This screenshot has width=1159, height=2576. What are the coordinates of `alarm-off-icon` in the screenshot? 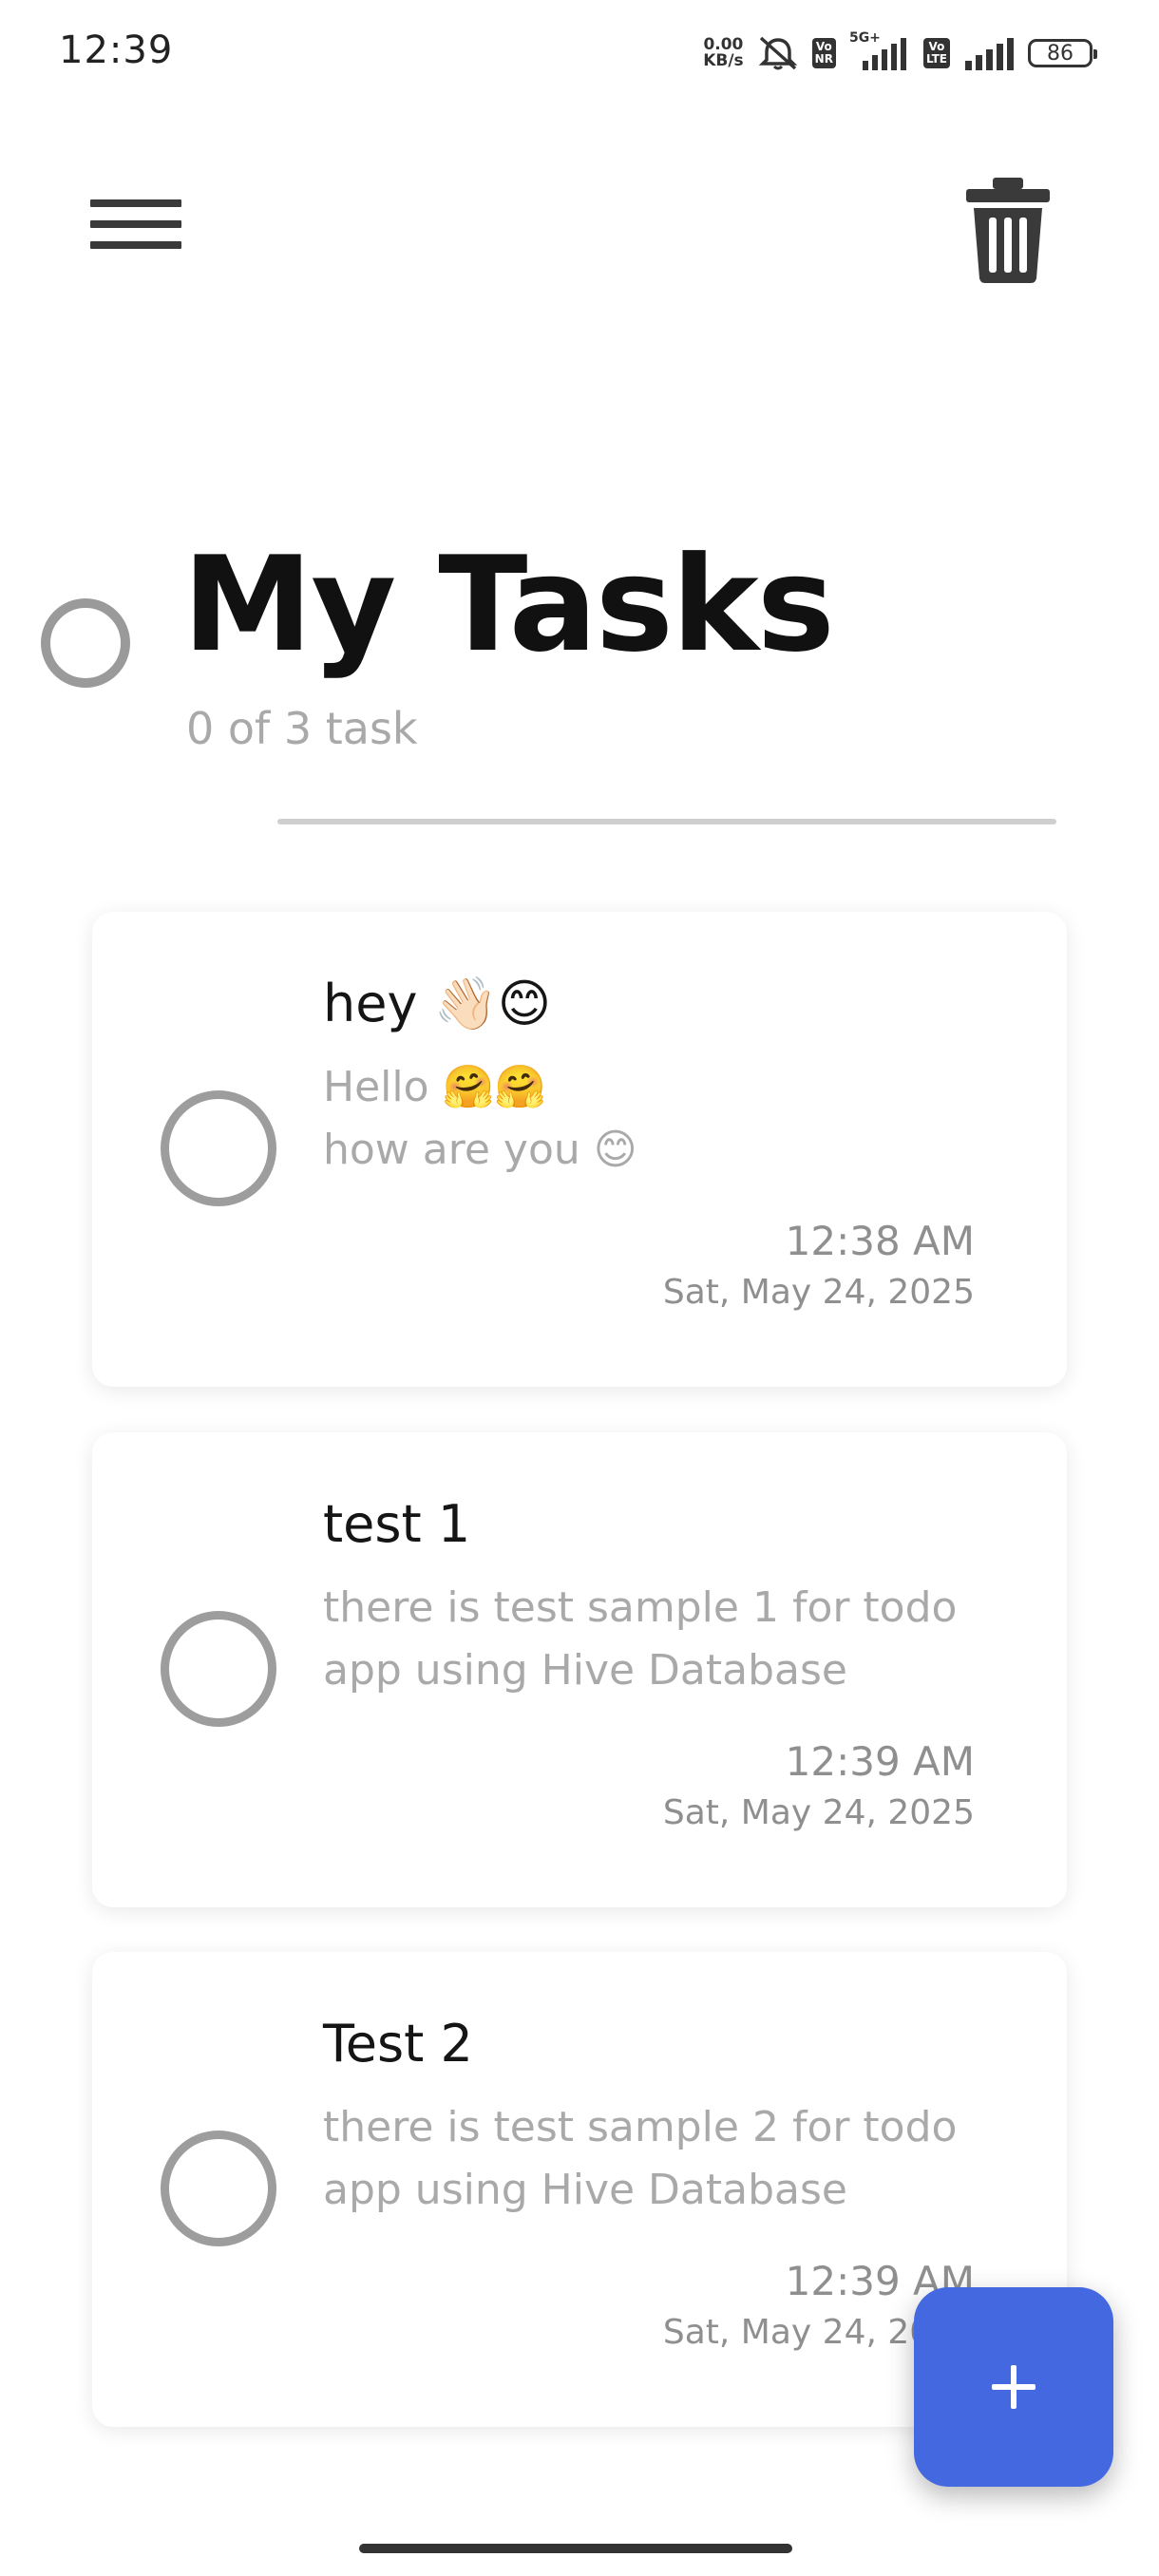 It's located at (777, 53).